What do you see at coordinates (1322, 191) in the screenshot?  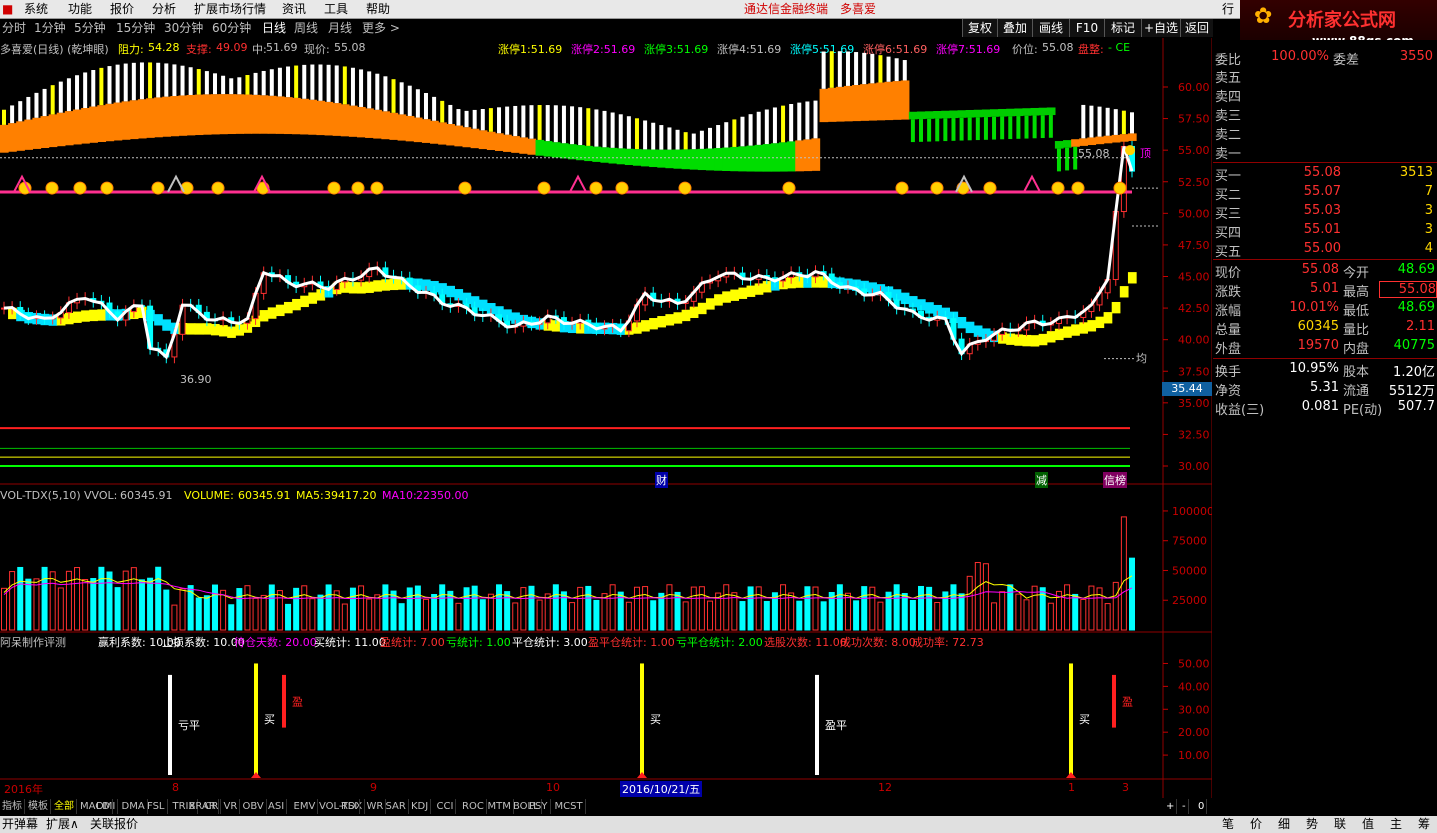 I see `buy-price: 55.07` at bounding box center [1322, 191].